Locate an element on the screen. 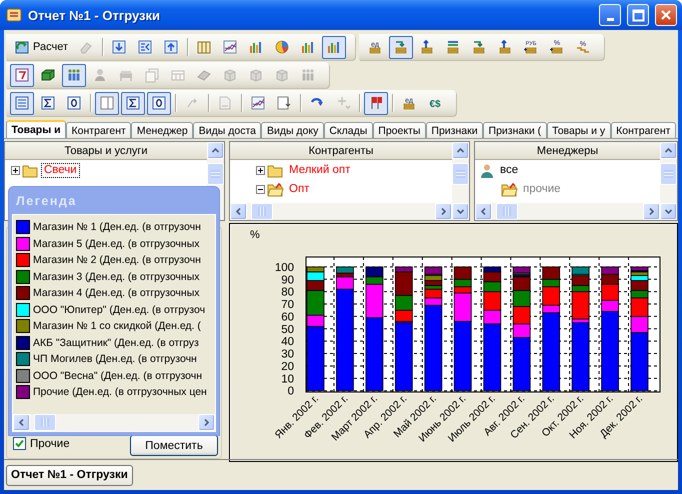 The width and height of the screenshot is (682, 494). legend-item: Магазин № 2 (Ден.ед. (в отгрузочн is located at coordinates (117, 260).